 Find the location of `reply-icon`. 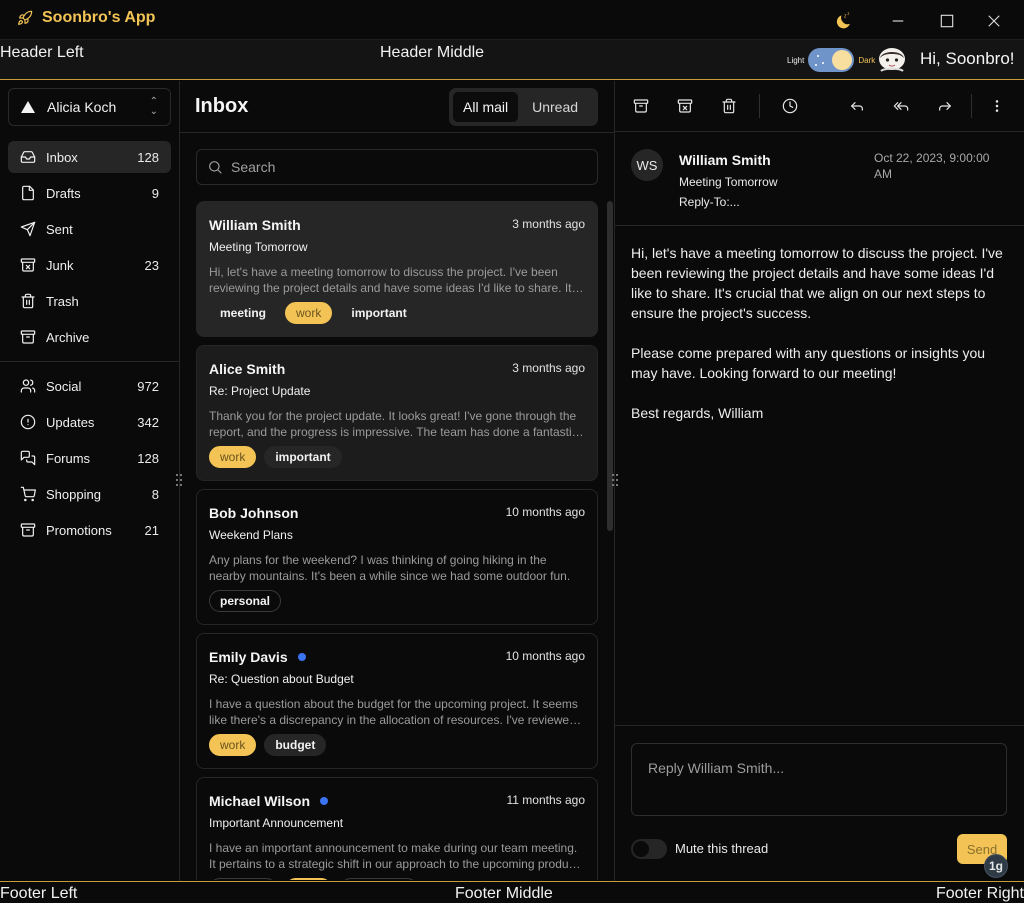

reply-icon is located at coordinates (857, 106).